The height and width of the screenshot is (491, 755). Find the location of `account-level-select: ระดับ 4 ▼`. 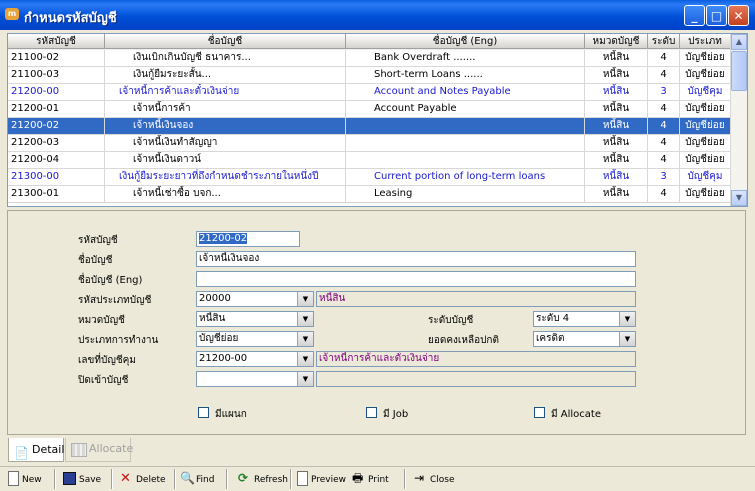

account-level-select: ระดับ 4 ▼ is located at coordinates (584, 319).